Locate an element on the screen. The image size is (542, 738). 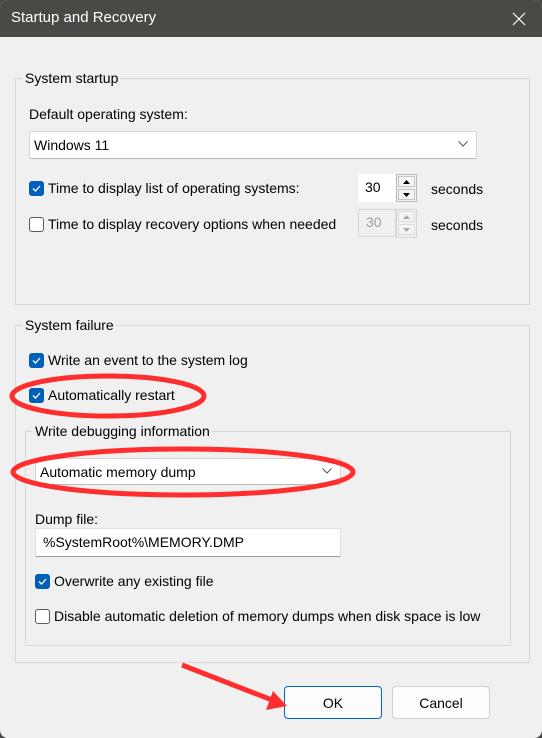
default-os-label: Default operating system: is located at coordinates (108, 114).